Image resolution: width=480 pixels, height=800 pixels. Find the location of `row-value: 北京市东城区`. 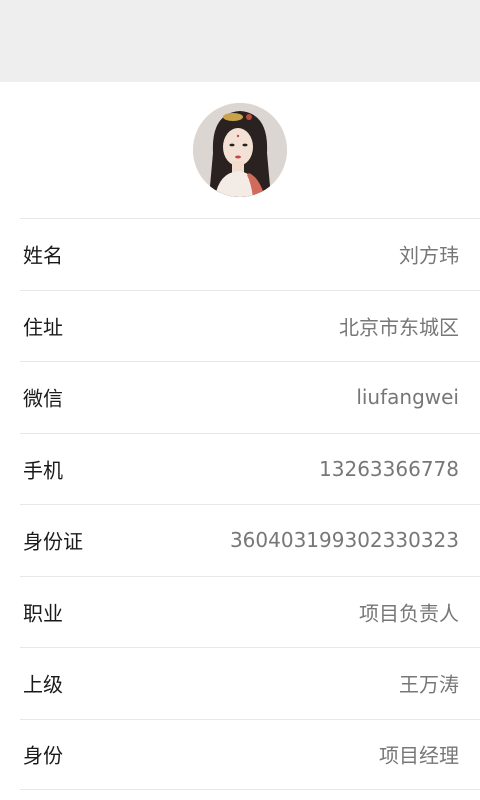

row-value: 北京市东城区 is located at coordinates (399, 327).